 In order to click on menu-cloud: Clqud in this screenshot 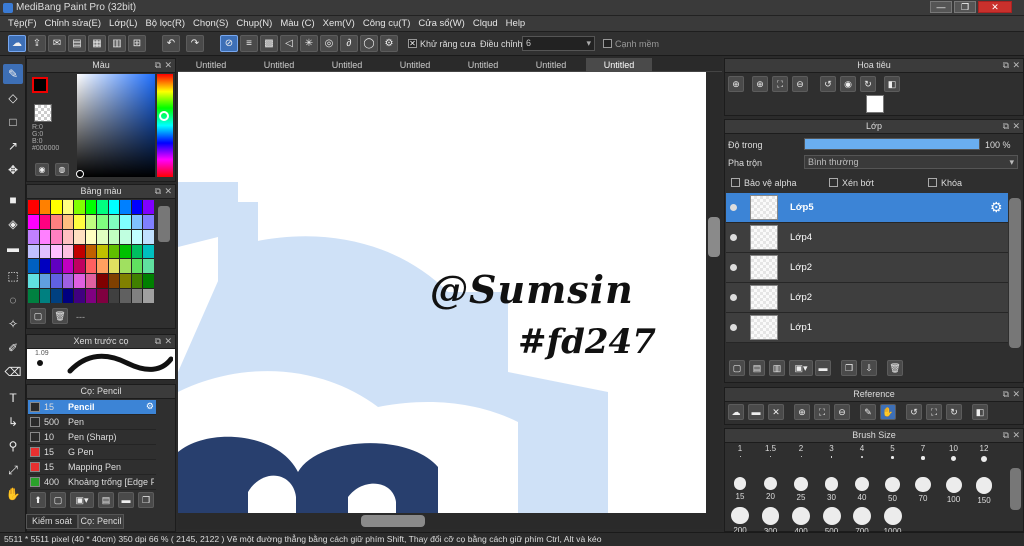, I will do `click(485, 23)`.